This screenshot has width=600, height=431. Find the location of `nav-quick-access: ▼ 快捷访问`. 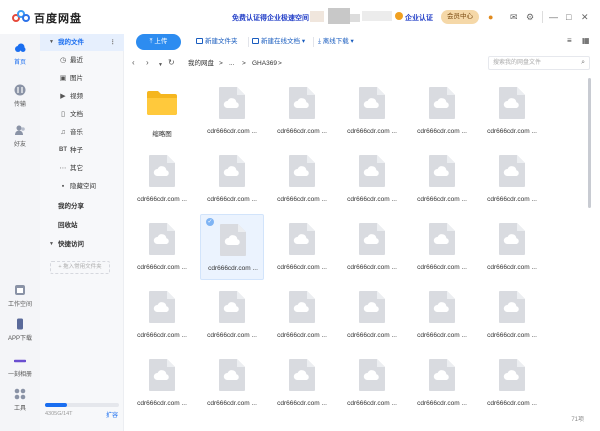

nav-quick-access: ▼ 快捷访问 is located at coordinates (82, 244).